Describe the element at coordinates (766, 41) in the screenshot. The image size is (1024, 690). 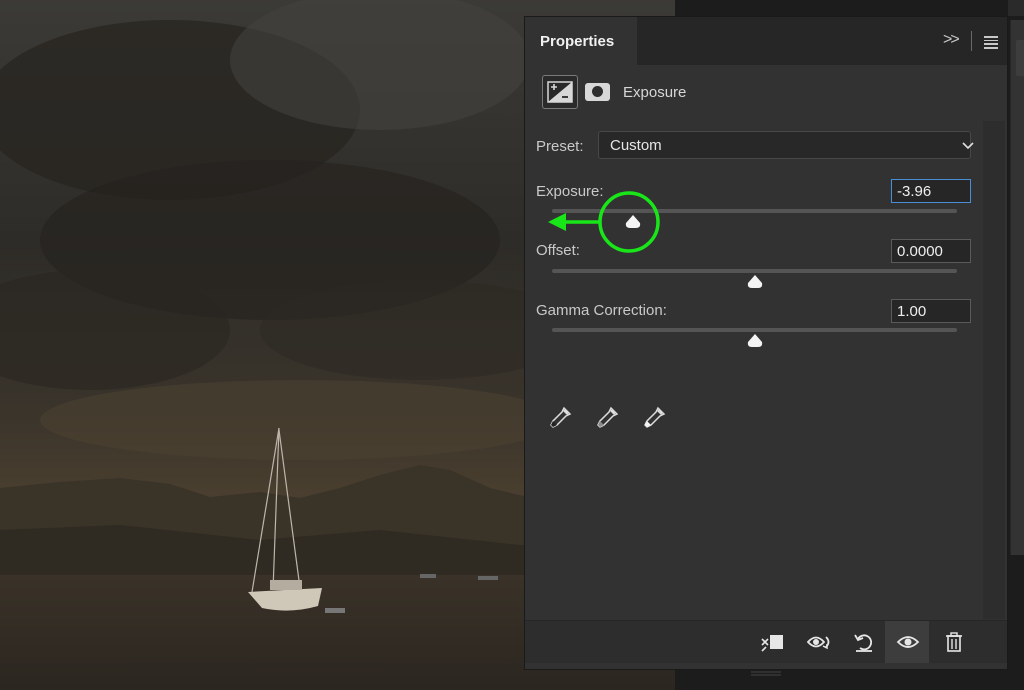
I see `panel-header: Properties >>` at that location.